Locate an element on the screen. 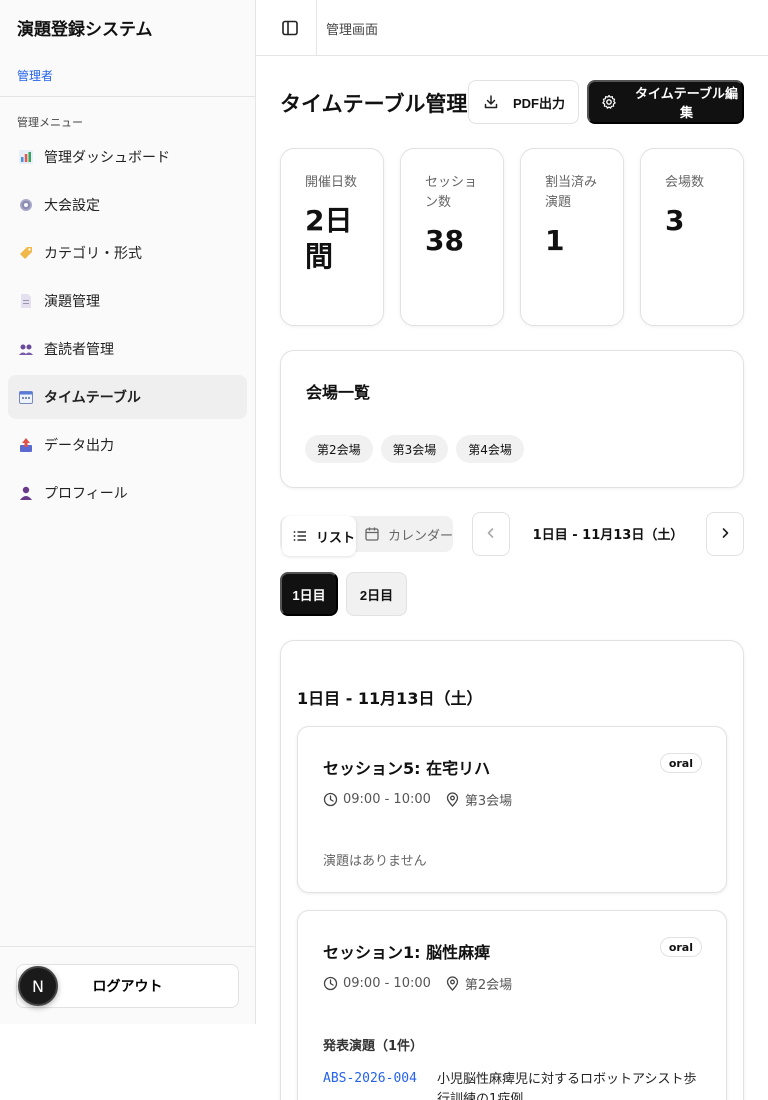 This screenshot has height=1100, width=768. page-title: タイムテーブル管理 is located at coordinates (374, 104).